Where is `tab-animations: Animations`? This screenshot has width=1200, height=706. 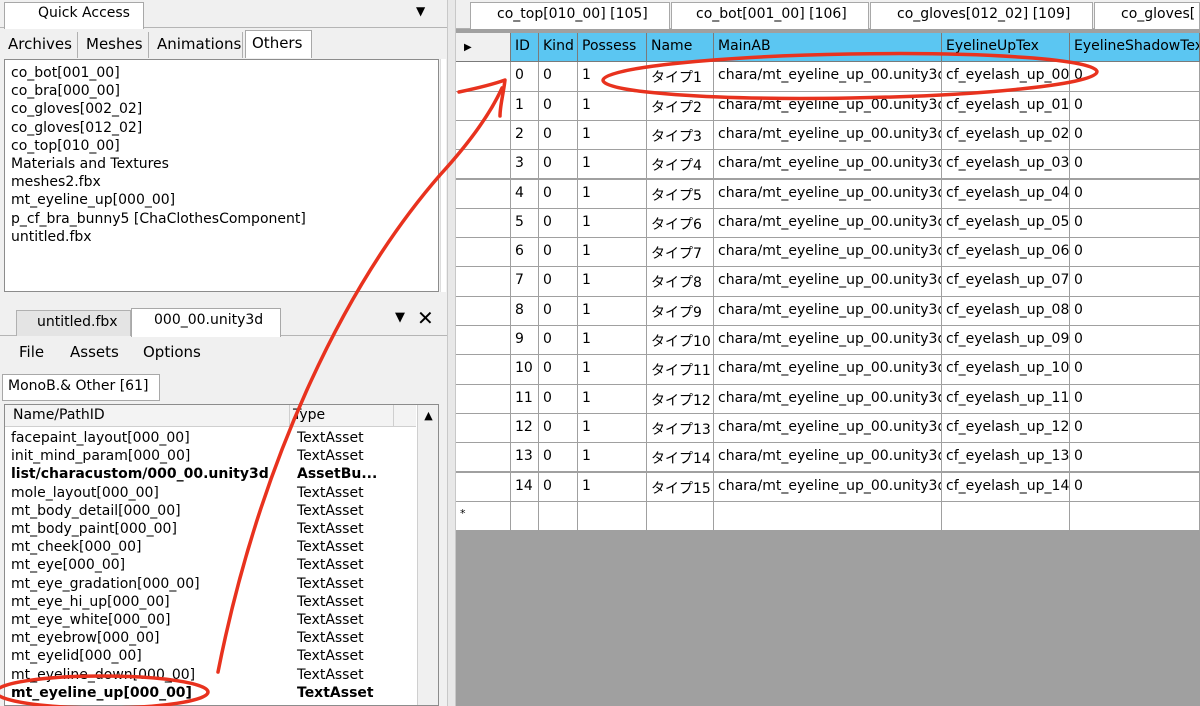 tab-animations: Animations is located at coordinates (197, 45).